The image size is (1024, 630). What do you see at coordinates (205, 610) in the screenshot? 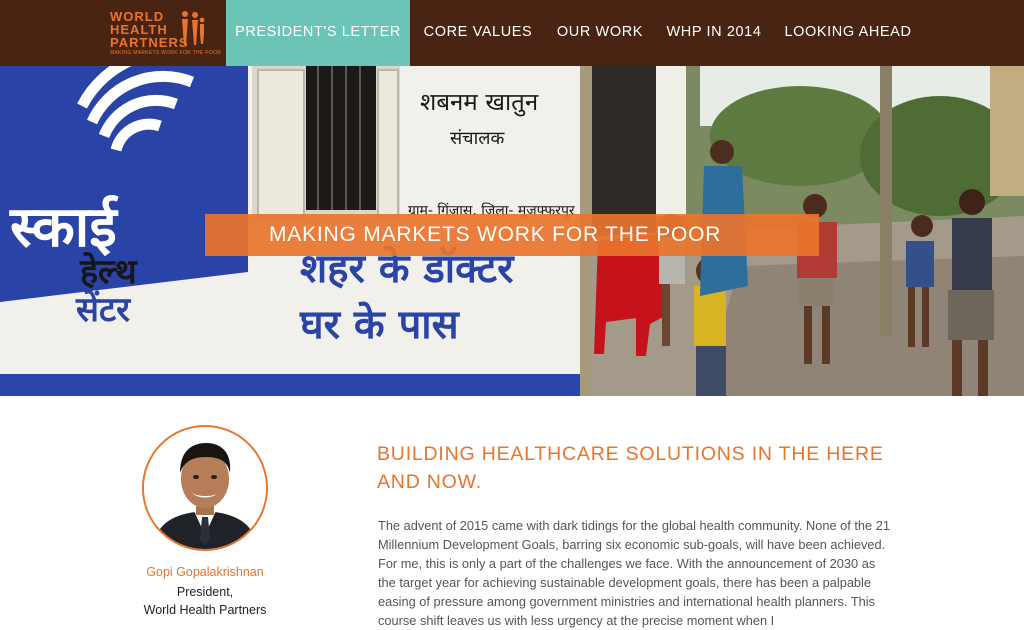
I see `president-organization: World Health Partners` at bounding box center [205, 610].